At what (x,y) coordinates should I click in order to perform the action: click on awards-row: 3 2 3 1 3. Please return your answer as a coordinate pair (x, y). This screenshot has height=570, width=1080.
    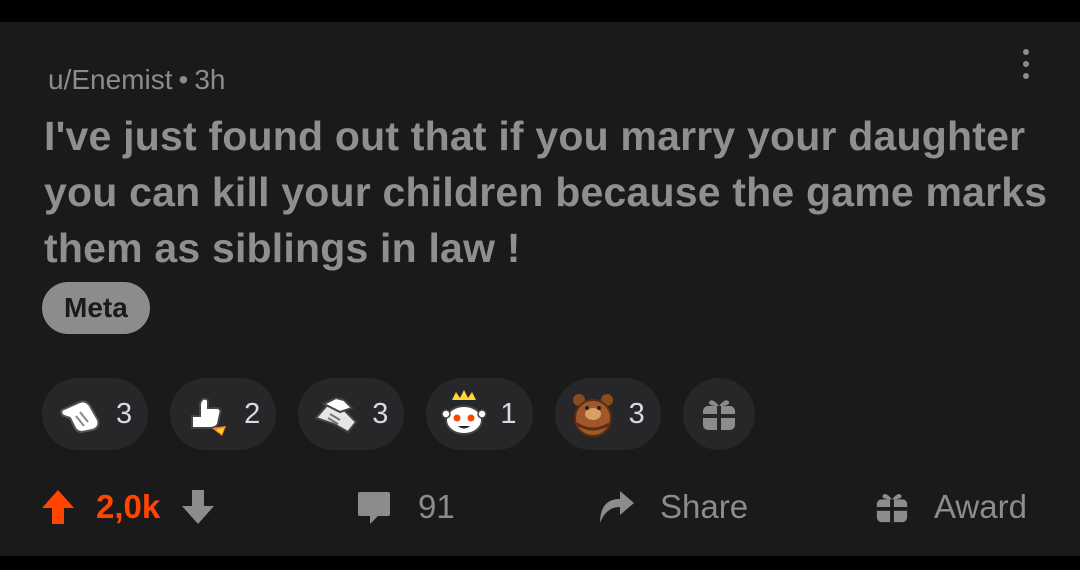
    Looking at the image, I should click on (398, 414).